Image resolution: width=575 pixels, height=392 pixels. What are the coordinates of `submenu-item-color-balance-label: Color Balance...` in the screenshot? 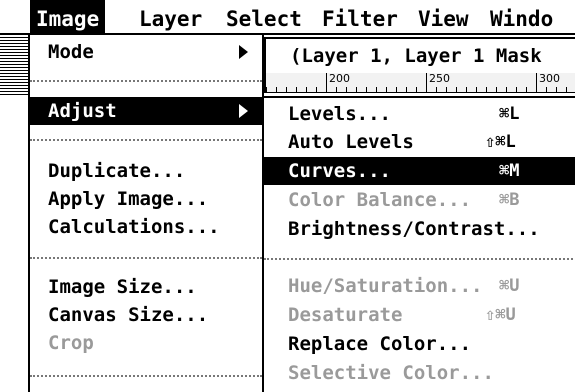 It's located at (380, 200).